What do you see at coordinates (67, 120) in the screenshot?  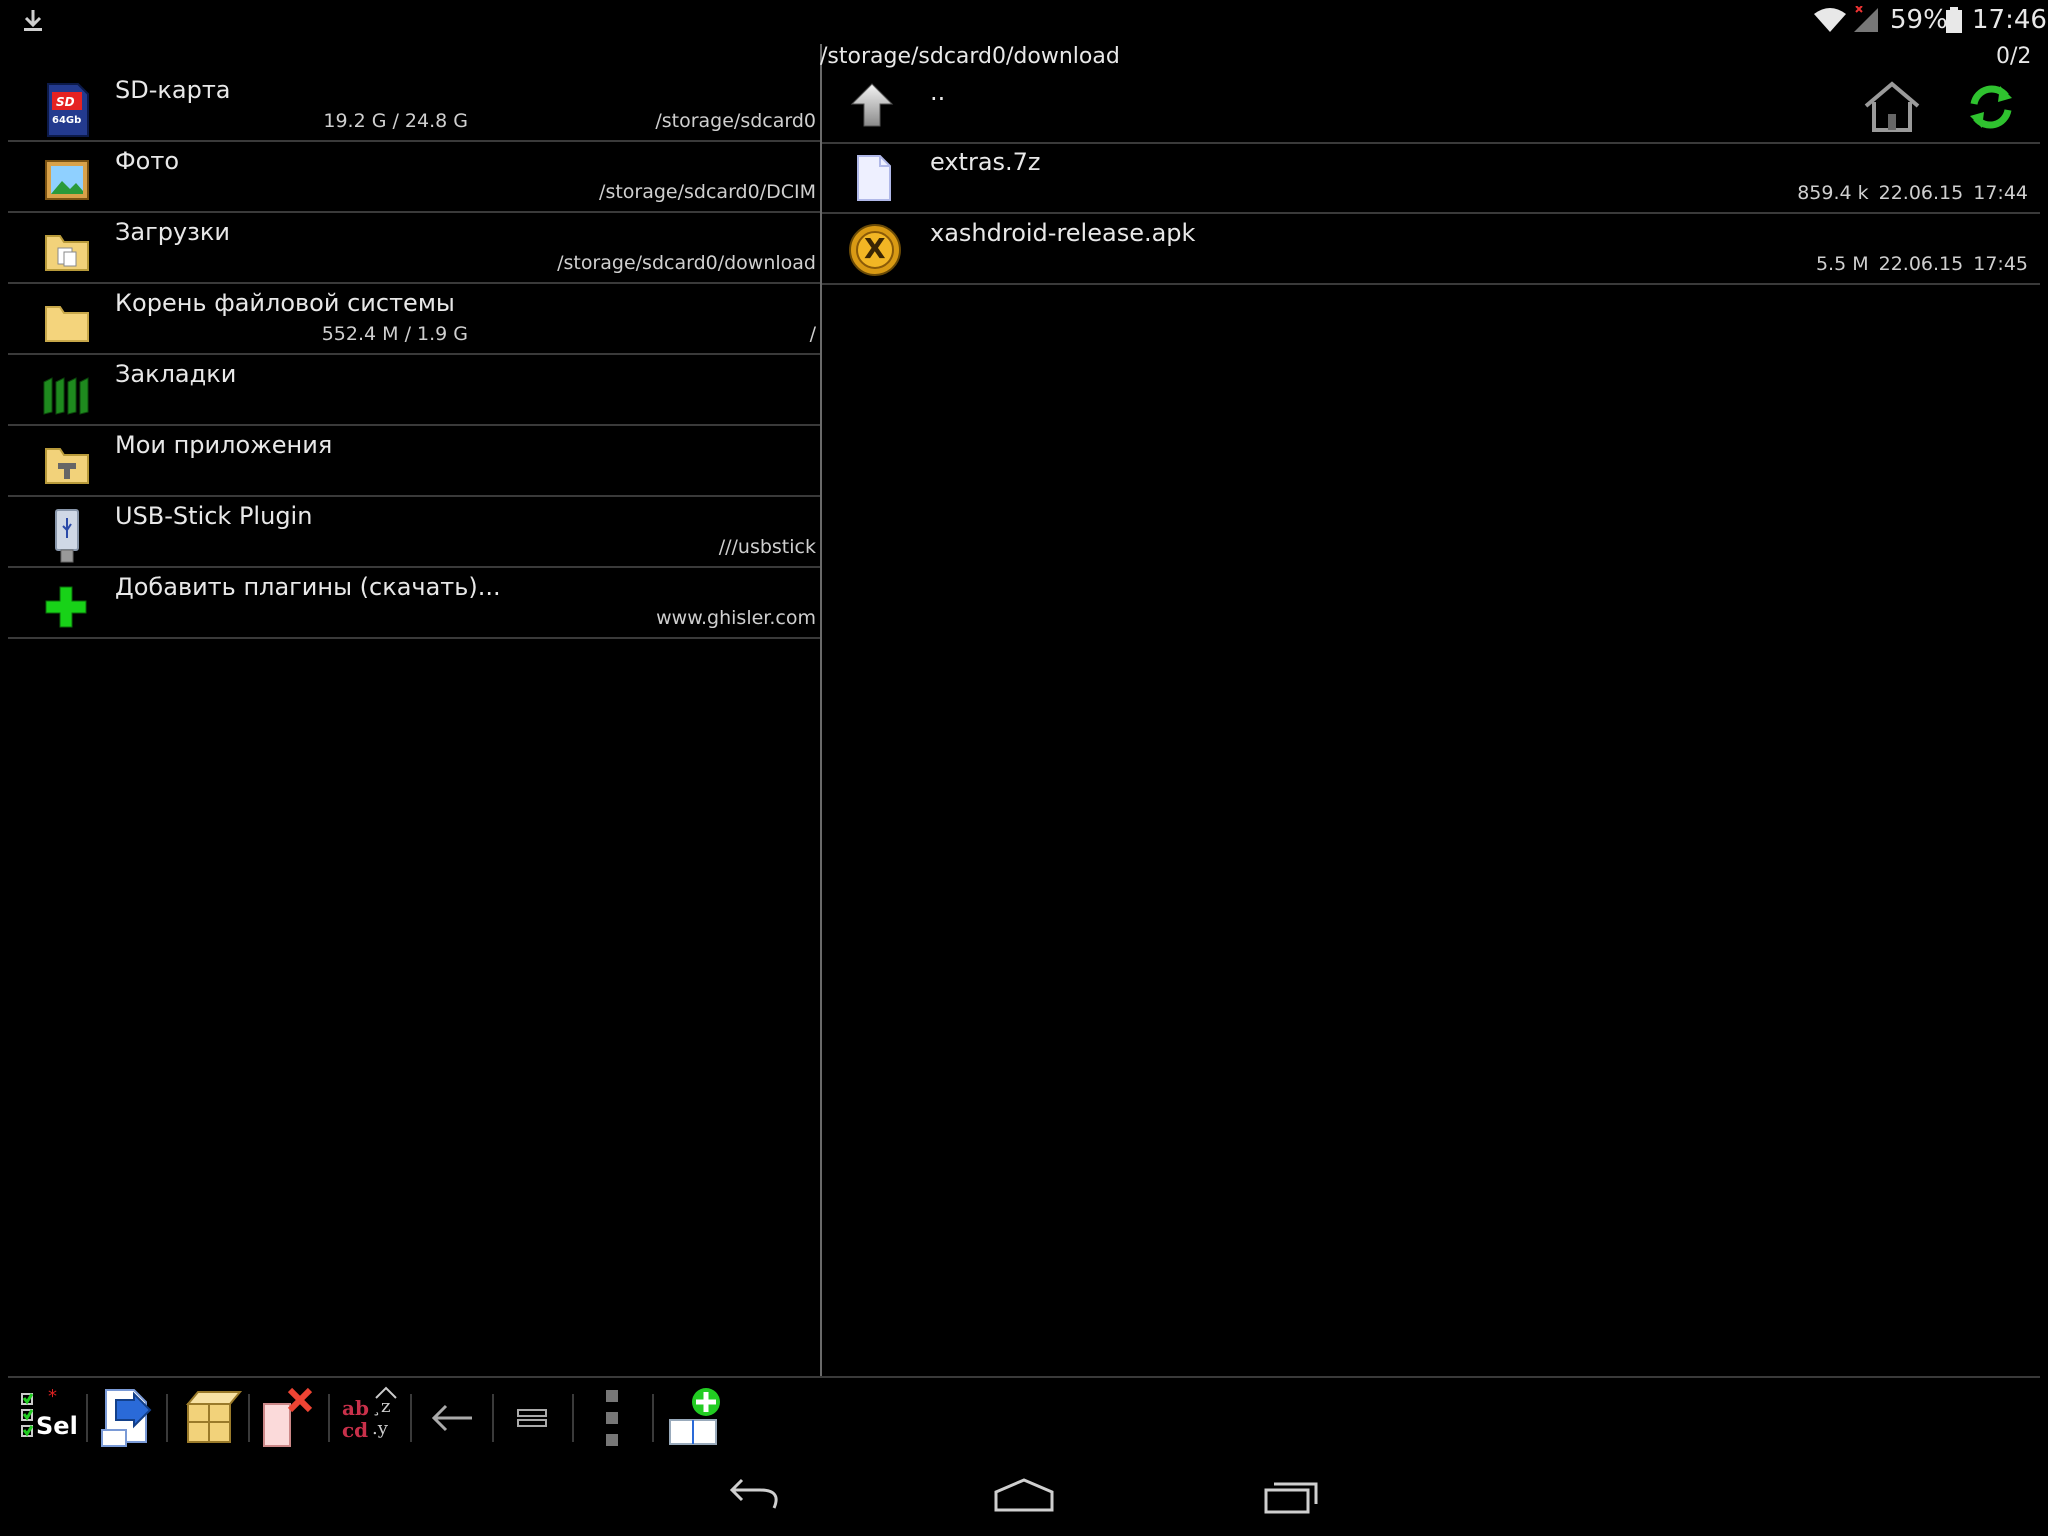 I see `sd-card-capacity-label: 64Gb` at bounding box center [67, 120].